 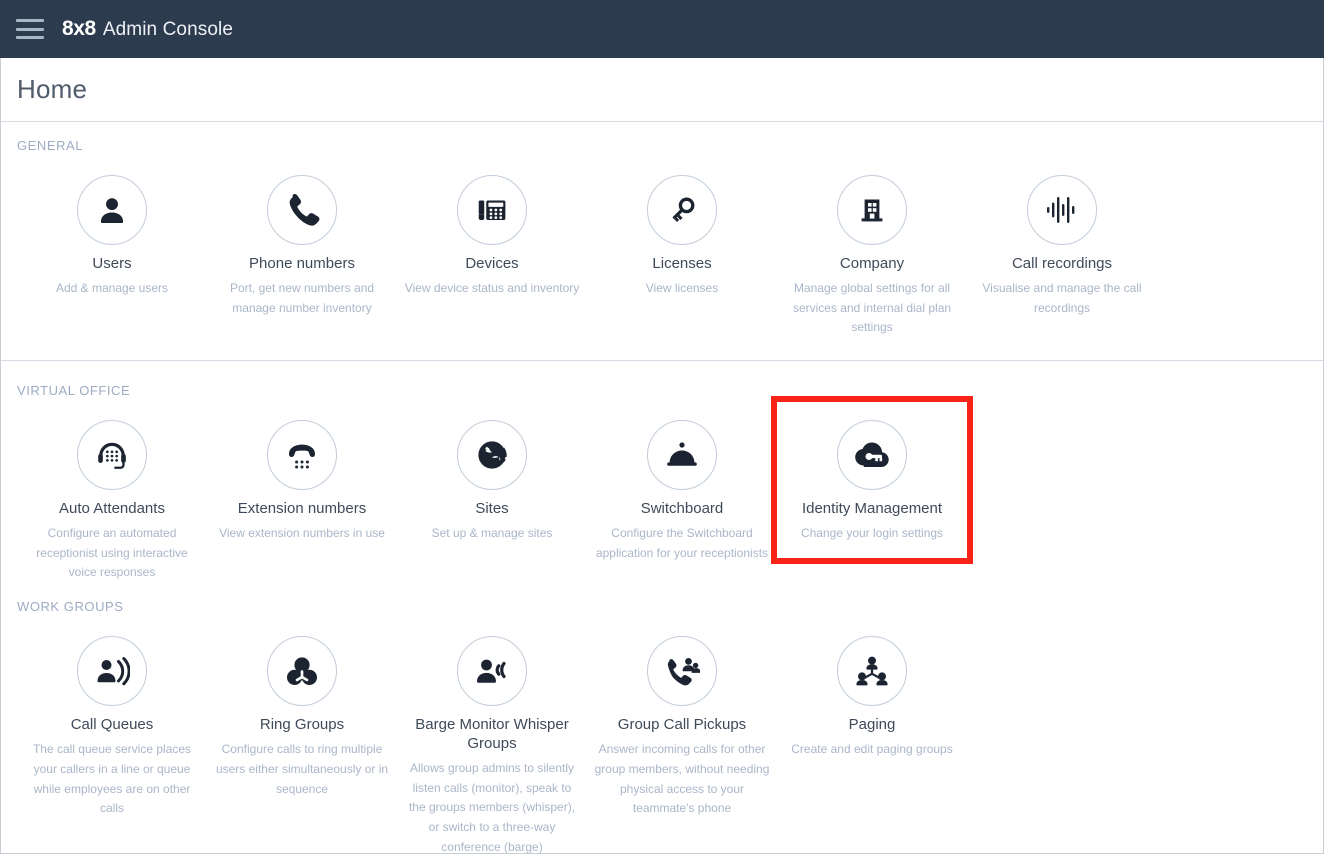 What do you see at coordinates (682, 455) in the screenshot?
I see `service-bell-icon` at bounding box center [682, 455].